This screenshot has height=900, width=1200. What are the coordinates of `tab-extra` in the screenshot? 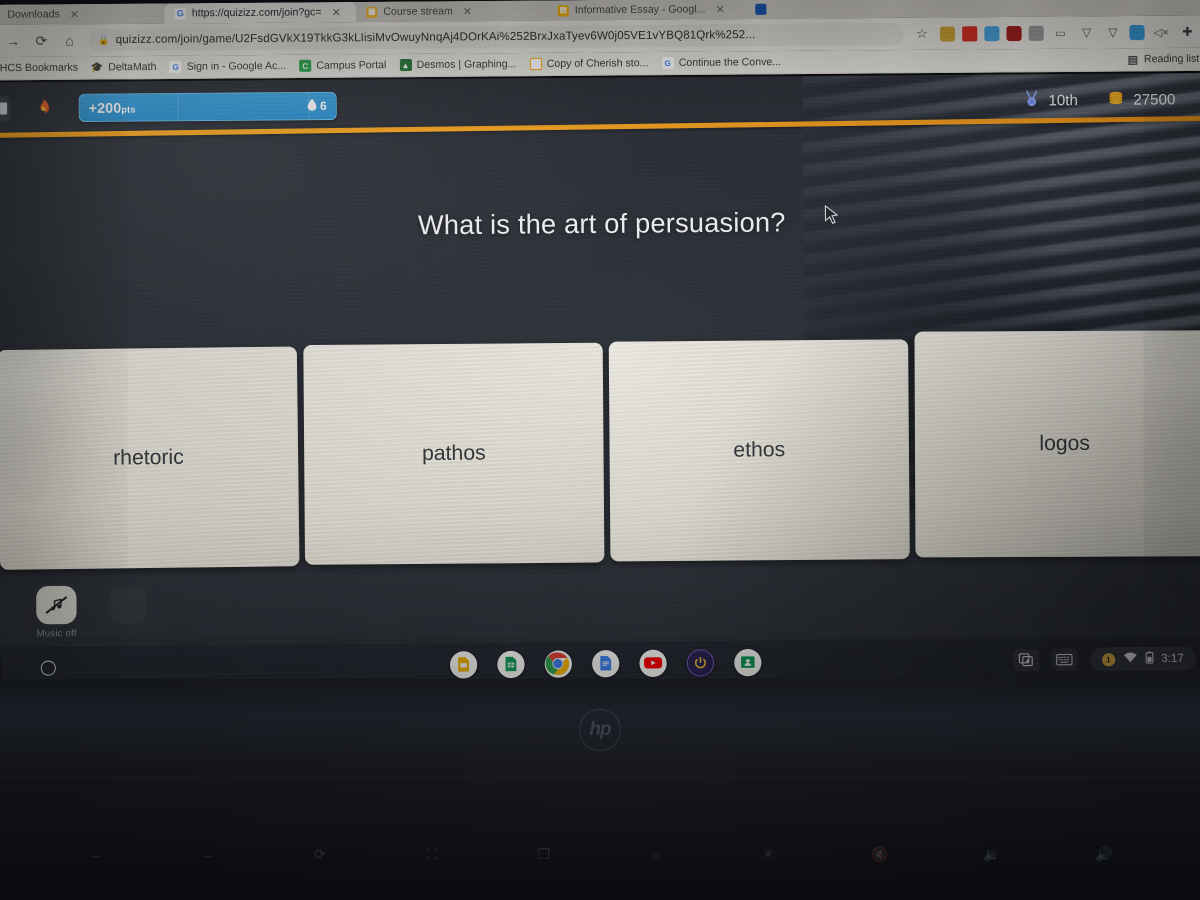 It's located at (780, 10).